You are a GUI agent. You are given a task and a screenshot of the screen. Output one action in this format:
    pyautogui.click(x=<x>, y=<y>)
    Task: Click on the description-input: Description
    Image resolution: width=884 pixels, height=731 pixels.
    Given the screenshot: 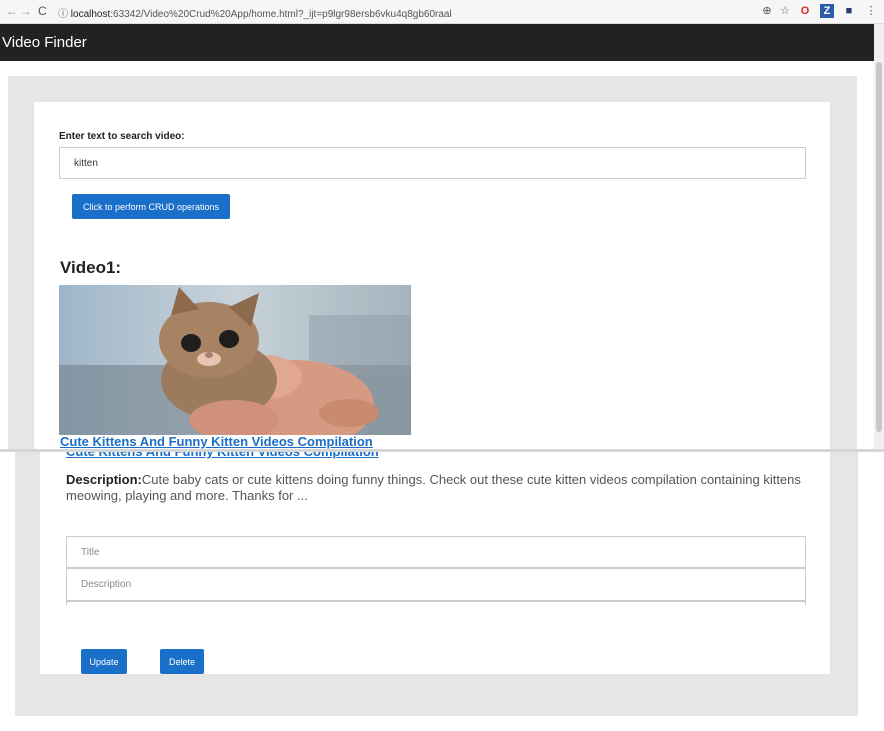 What is the action you would take?
    pyautogui.click(x=436, y=584)
    